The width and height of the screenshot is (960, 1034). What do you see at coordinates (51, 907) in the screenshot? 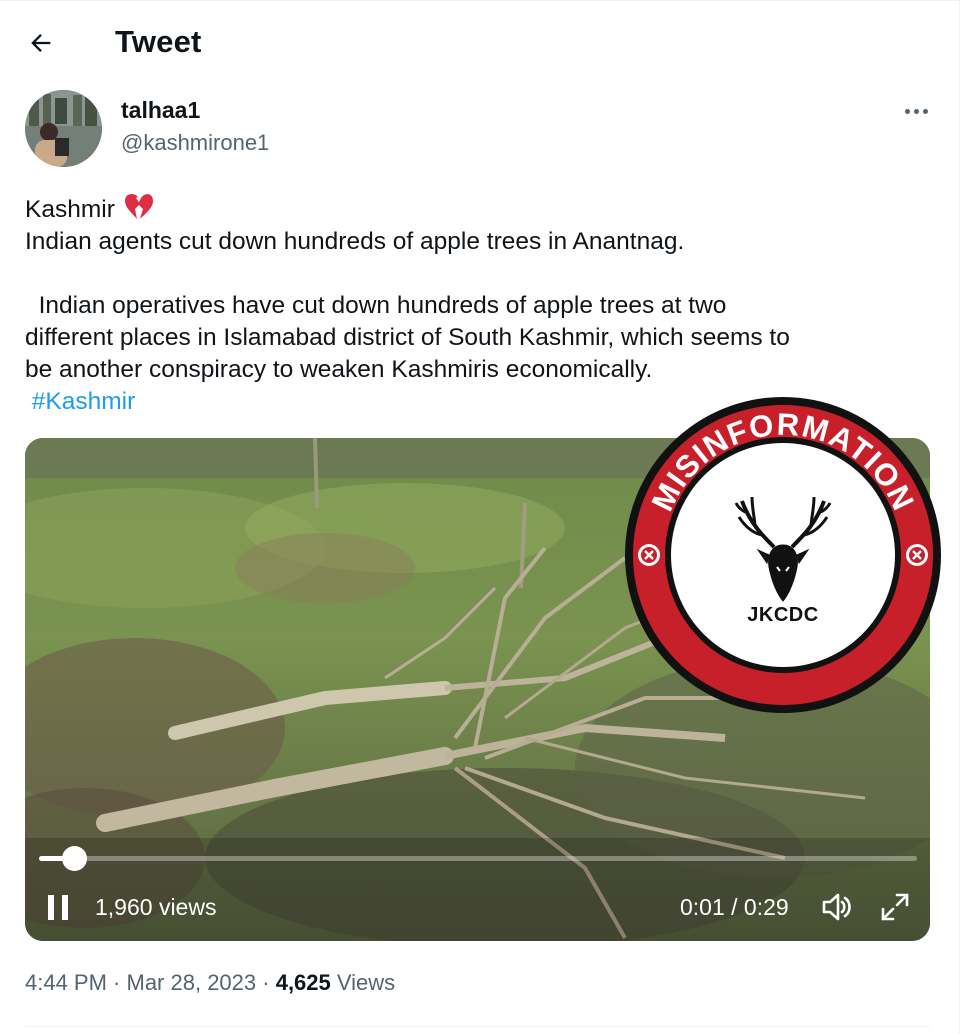
I see `pause-icon` at bounding box center [51, 907].